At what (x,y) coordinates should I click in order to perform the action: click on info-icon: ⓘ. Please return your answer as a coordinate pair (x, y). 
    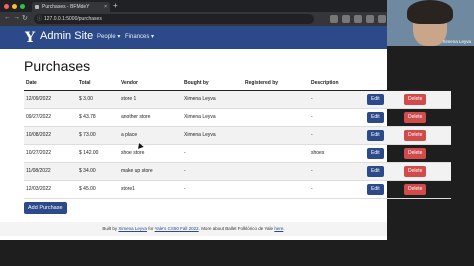
    Looking at the image, I should click on (40, 19).